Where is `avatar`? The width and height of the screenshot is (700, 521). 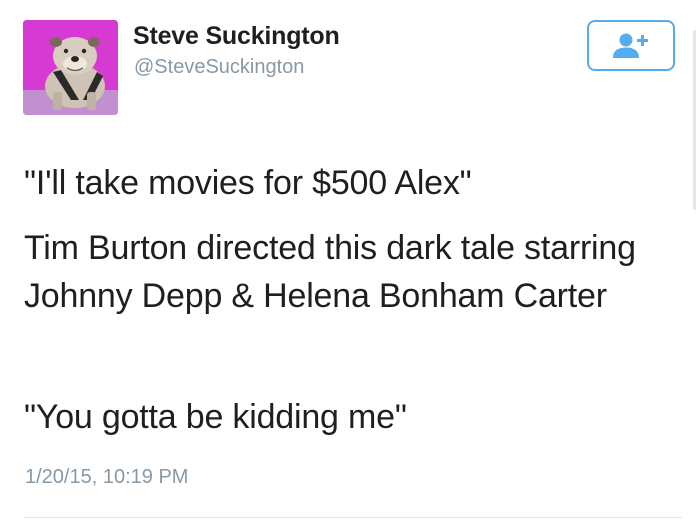 avatar is located at coordinates (70, 67).